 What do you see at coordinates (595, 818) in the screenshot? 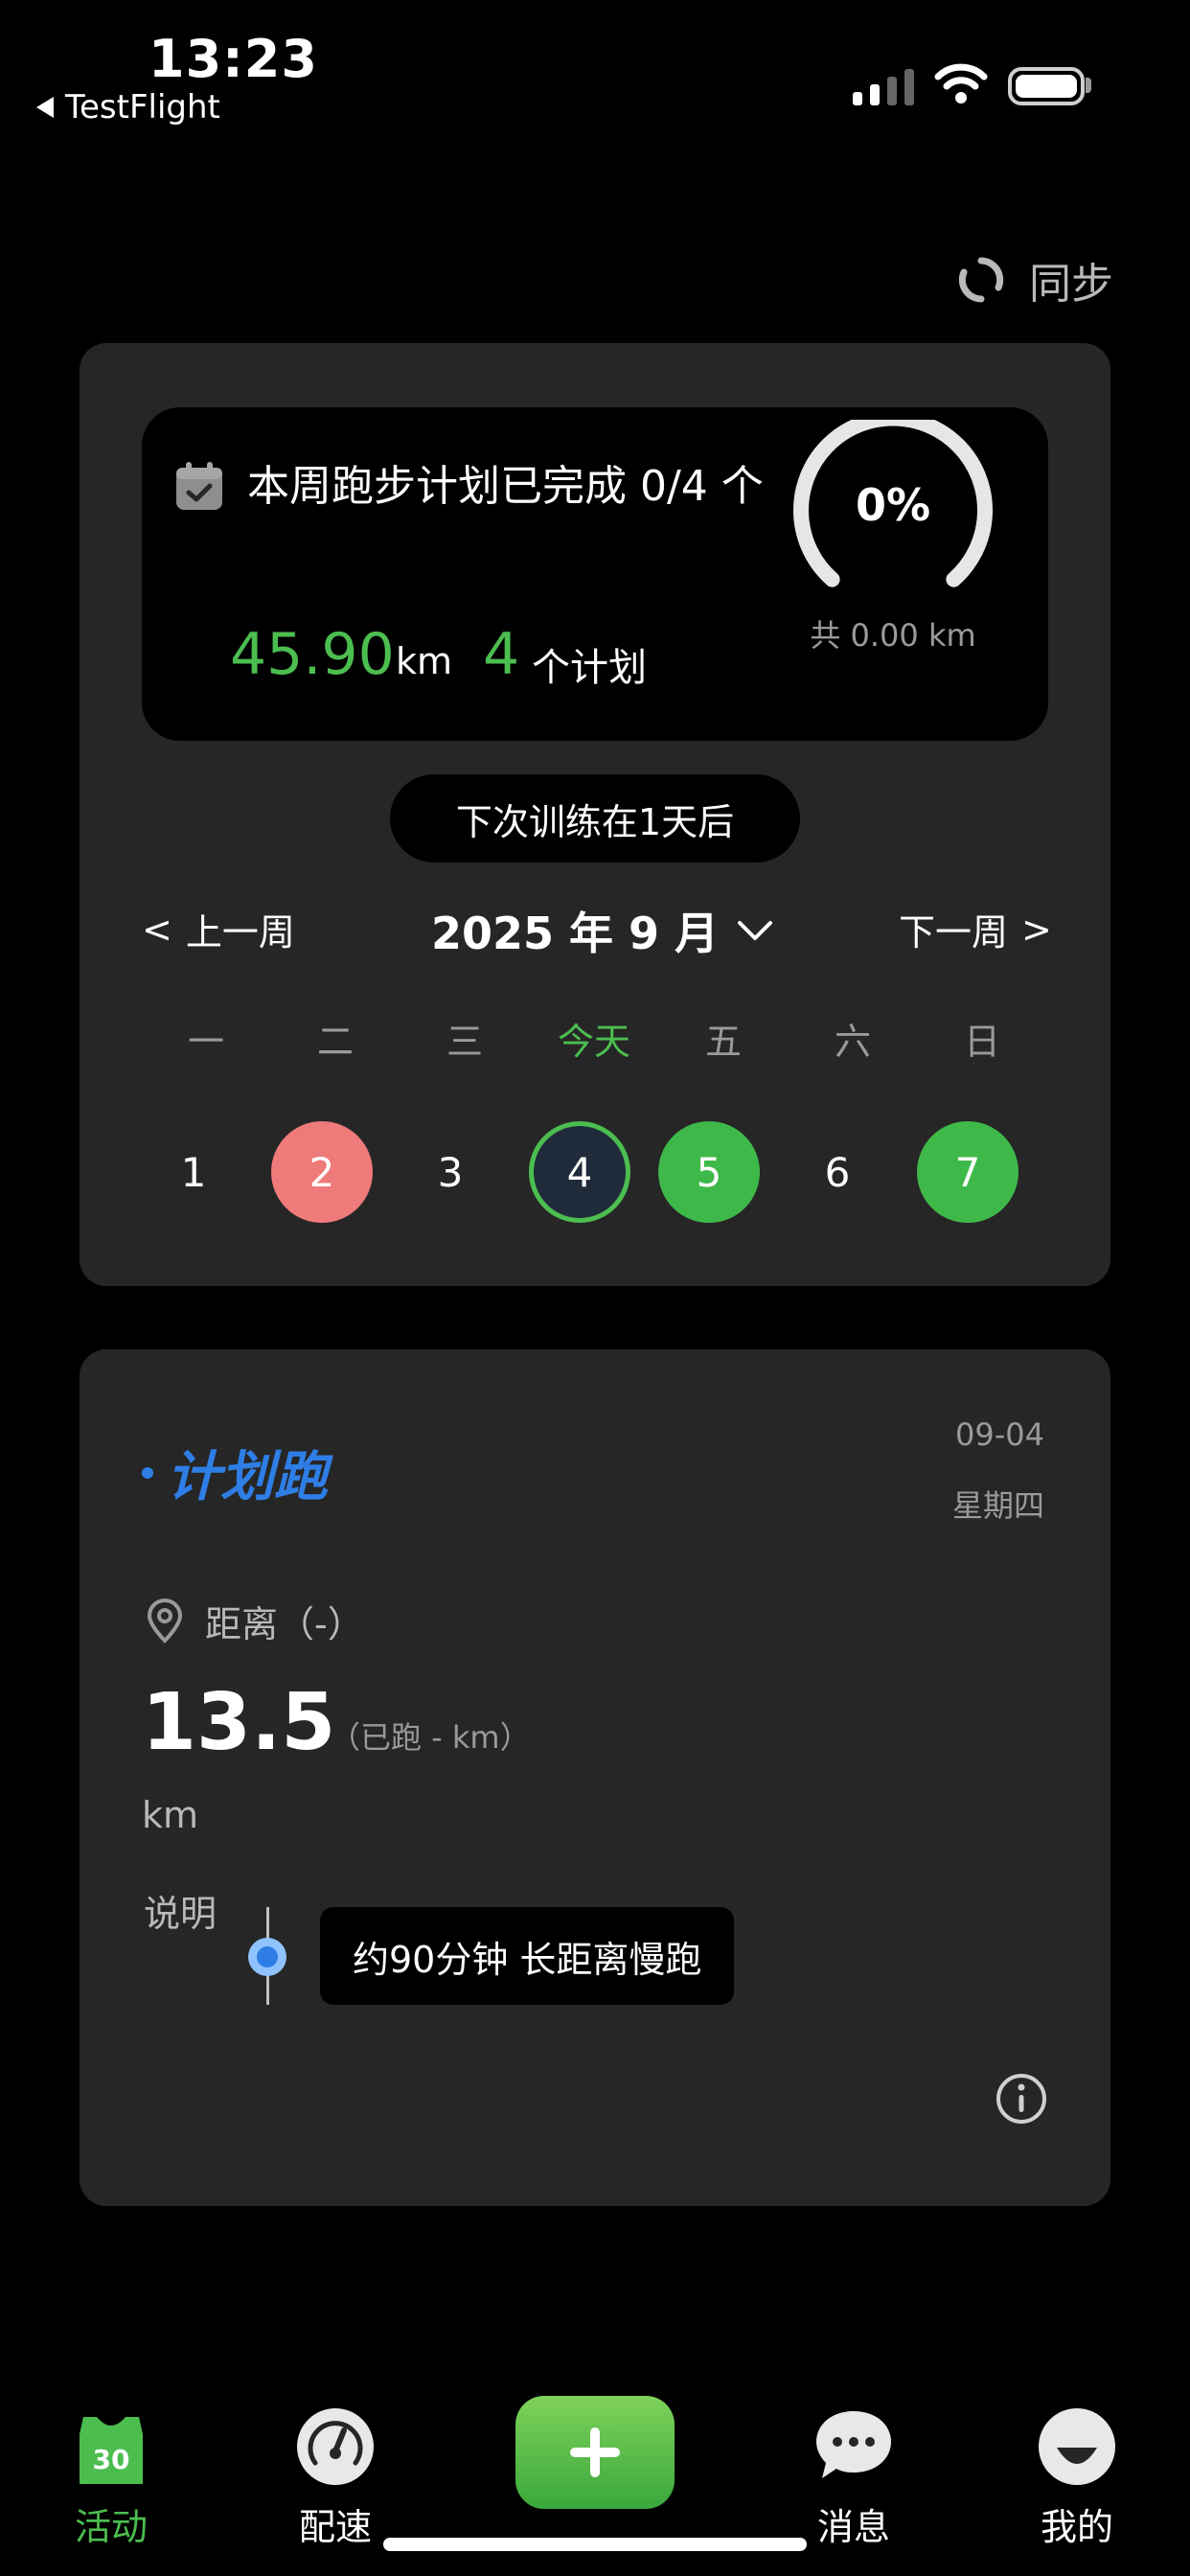
I see `next-training-pill: 下次训练在1天后` at bounding box center [595, 818].